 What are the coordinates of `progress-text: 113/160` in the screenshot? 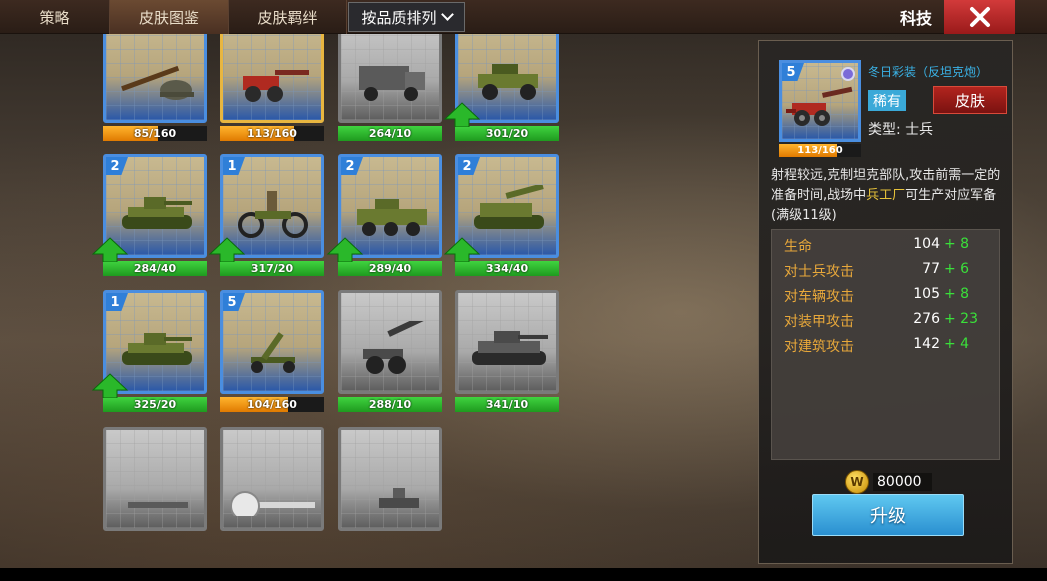 It's located at (272, 133).